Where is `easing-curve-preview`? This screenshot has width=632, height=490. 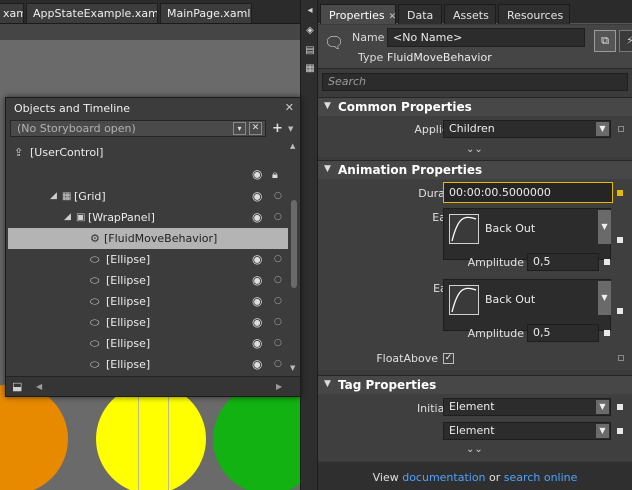
easing-curve-preview is located at coordinates (464, 229).